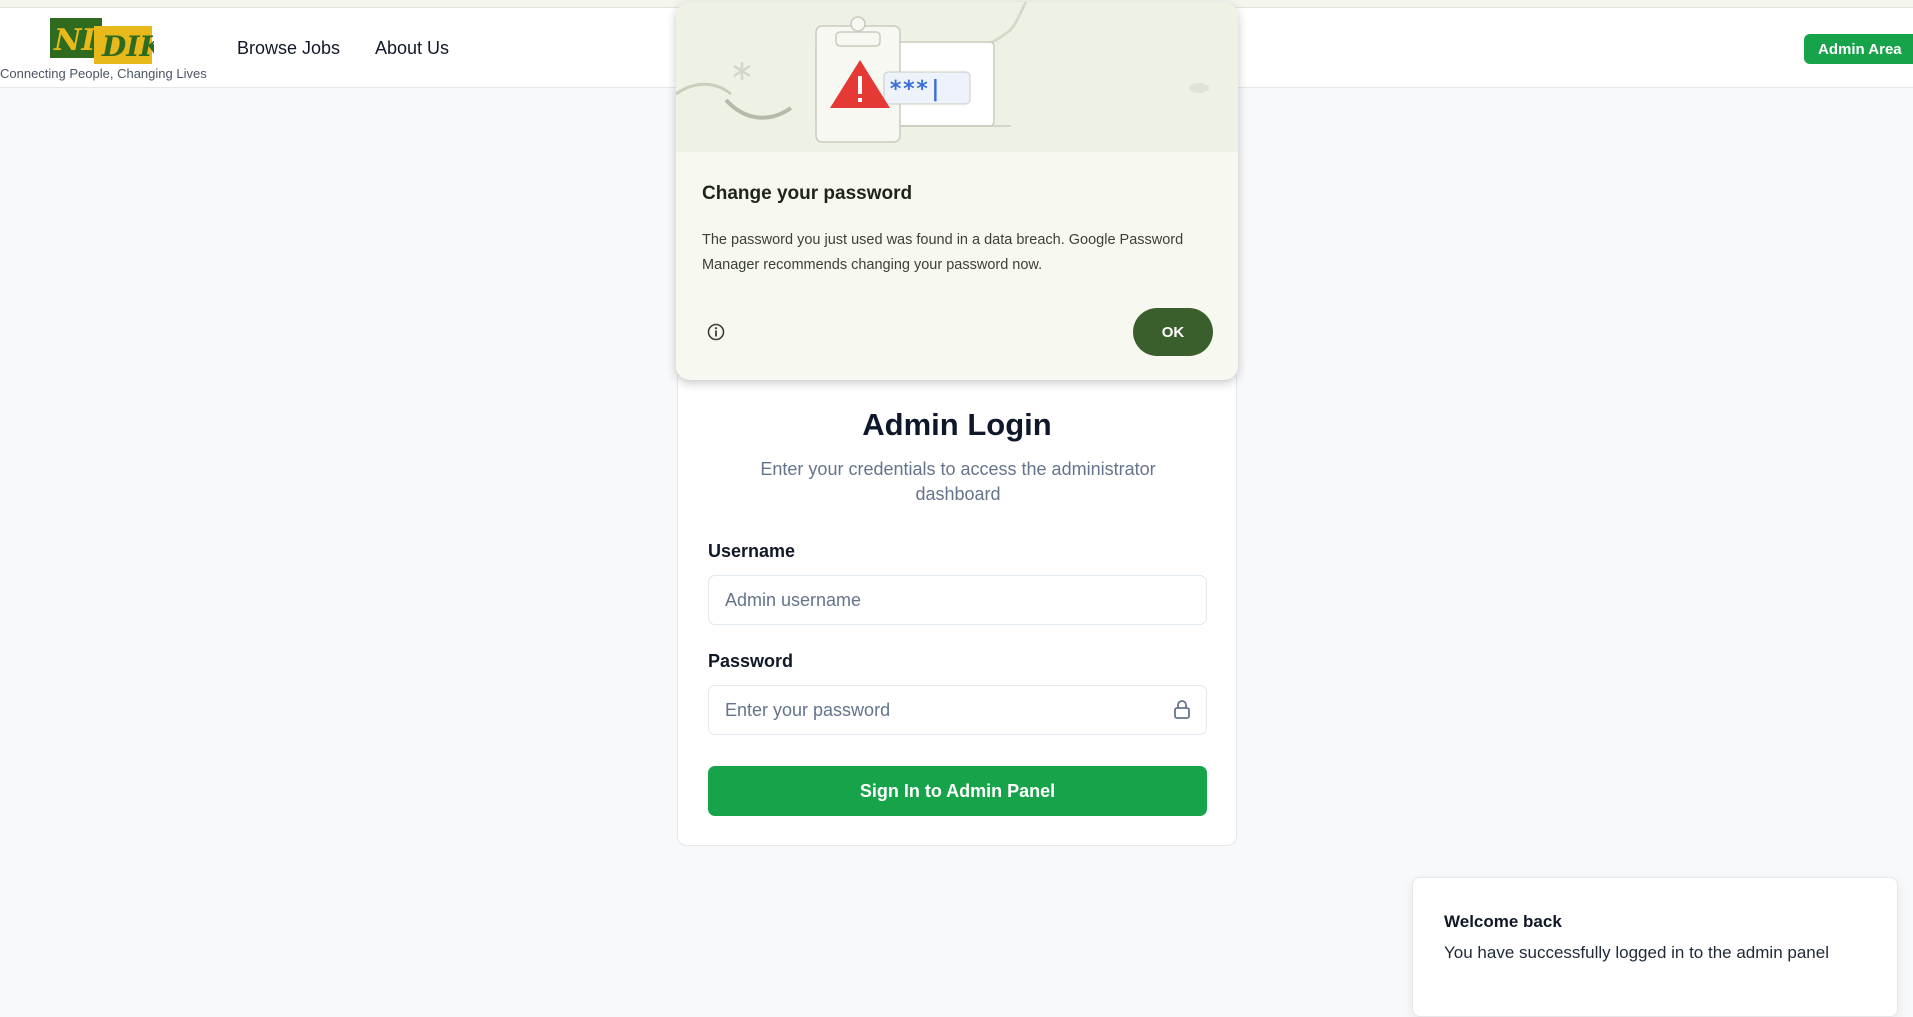  I want to click on toast-title: Welcome back, so click(1503, 921).